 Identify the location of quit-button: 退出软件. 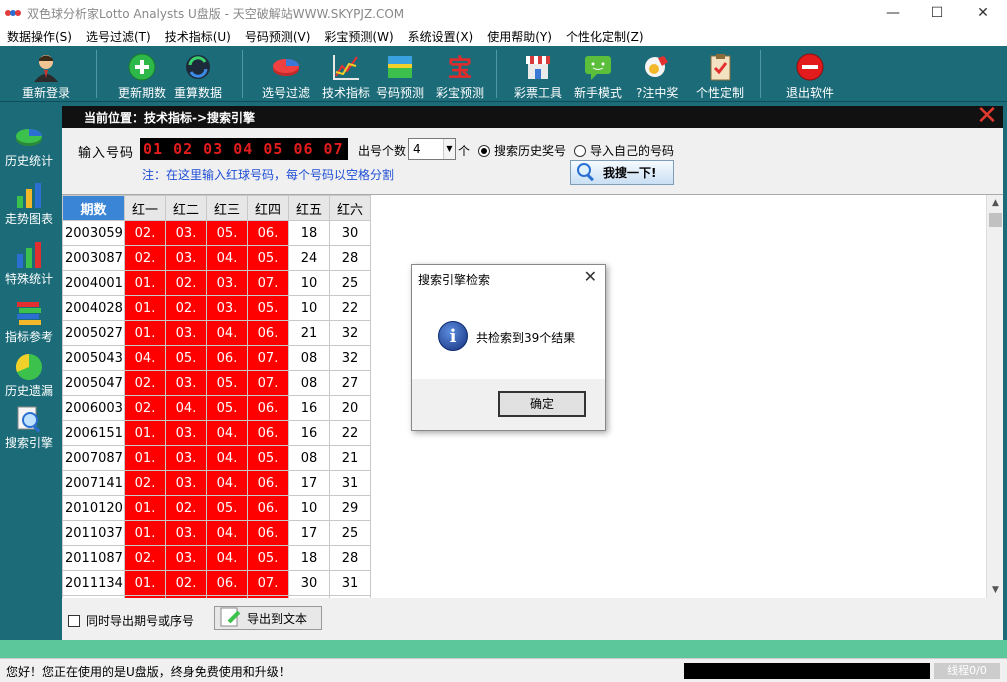
(810, 77).